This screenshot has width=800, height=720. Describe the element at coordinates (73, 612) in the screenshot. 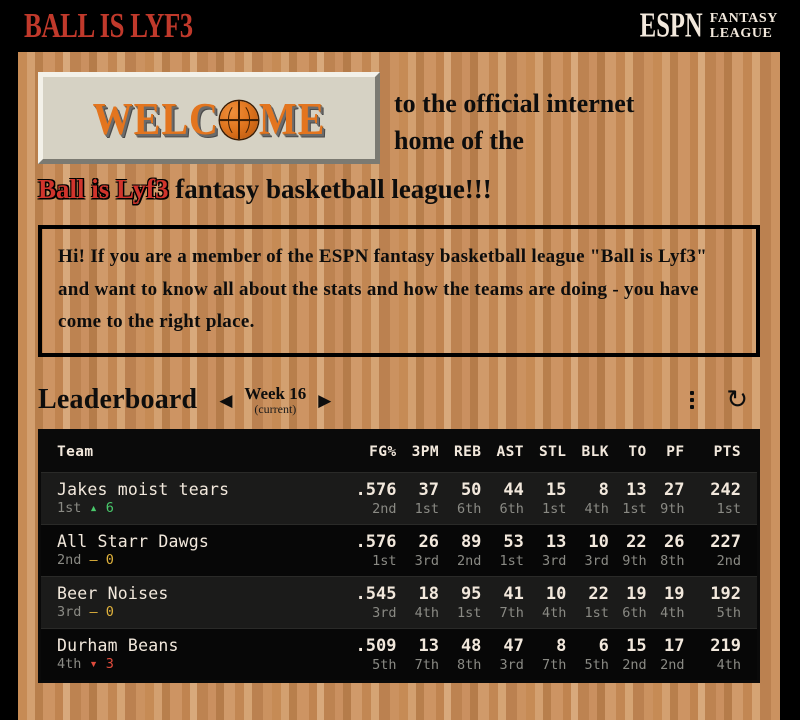

I see `team-place: 3rd` at that location.